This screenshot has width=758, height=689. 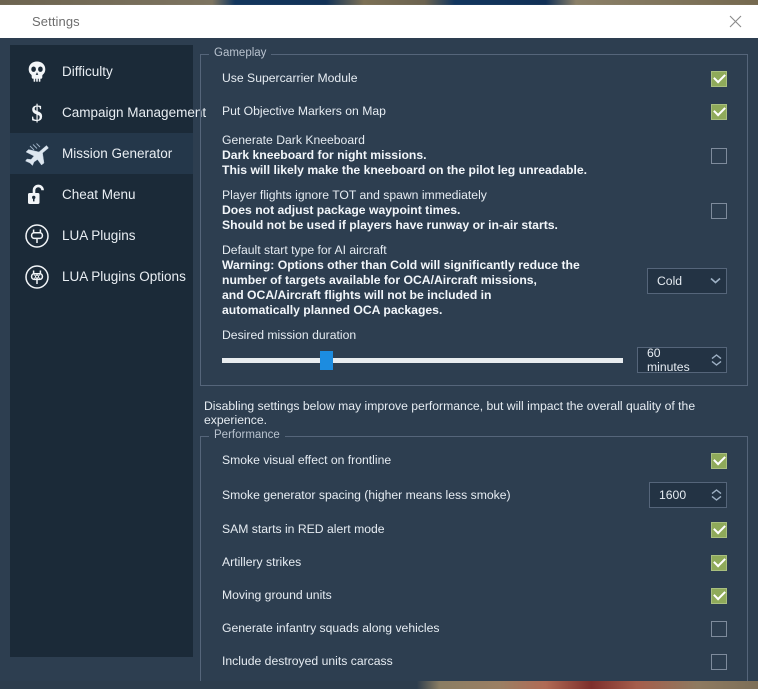 What do you see at coordinates (124, 276) in the screenshot?
I see `sidebar-item-label: LUA Plugins Options` at bounding box center [124, 276].